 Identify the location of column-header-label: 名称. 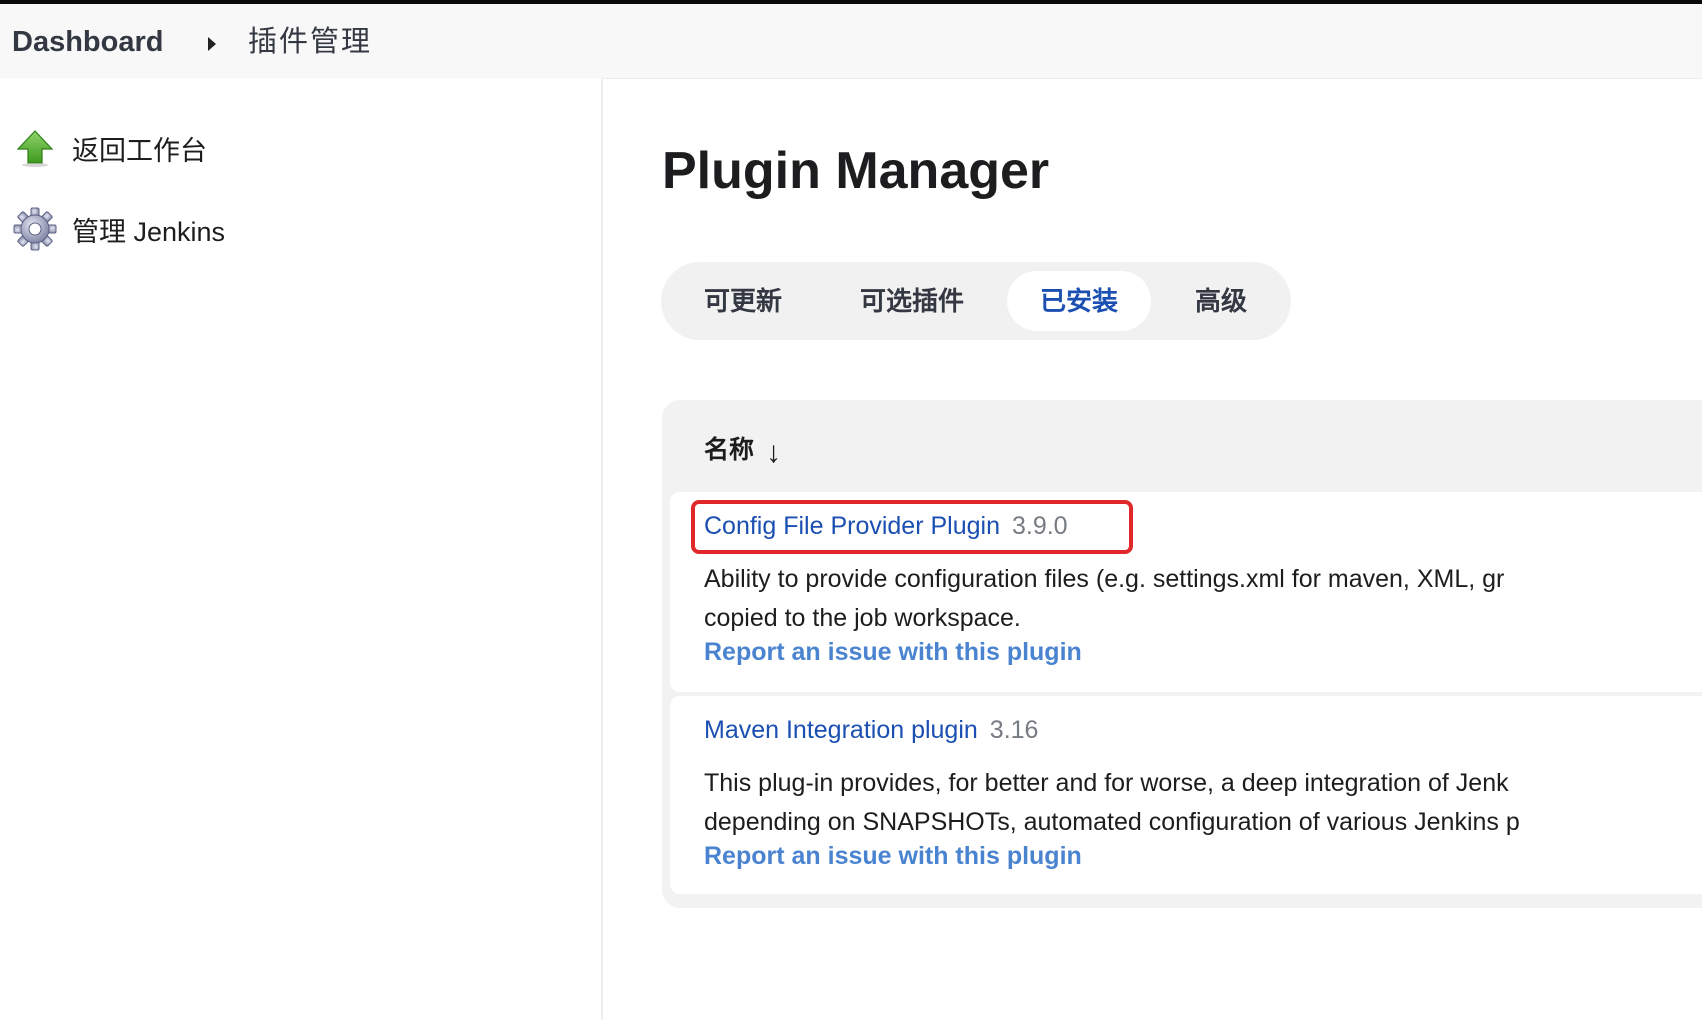
(729, 450).